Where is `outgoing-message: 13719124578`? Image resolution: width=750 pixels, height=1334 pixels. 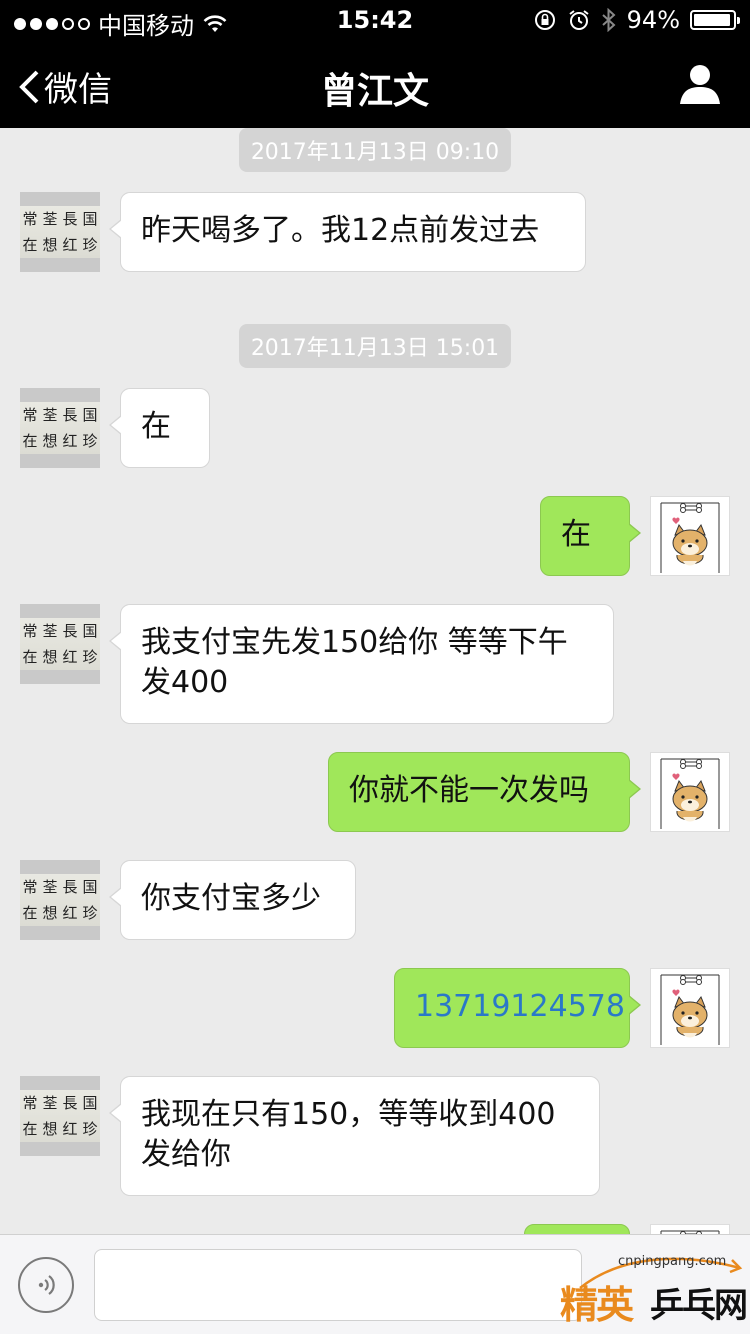
outgoing-message: 13719124578 is located at coordinates (517, 1008).